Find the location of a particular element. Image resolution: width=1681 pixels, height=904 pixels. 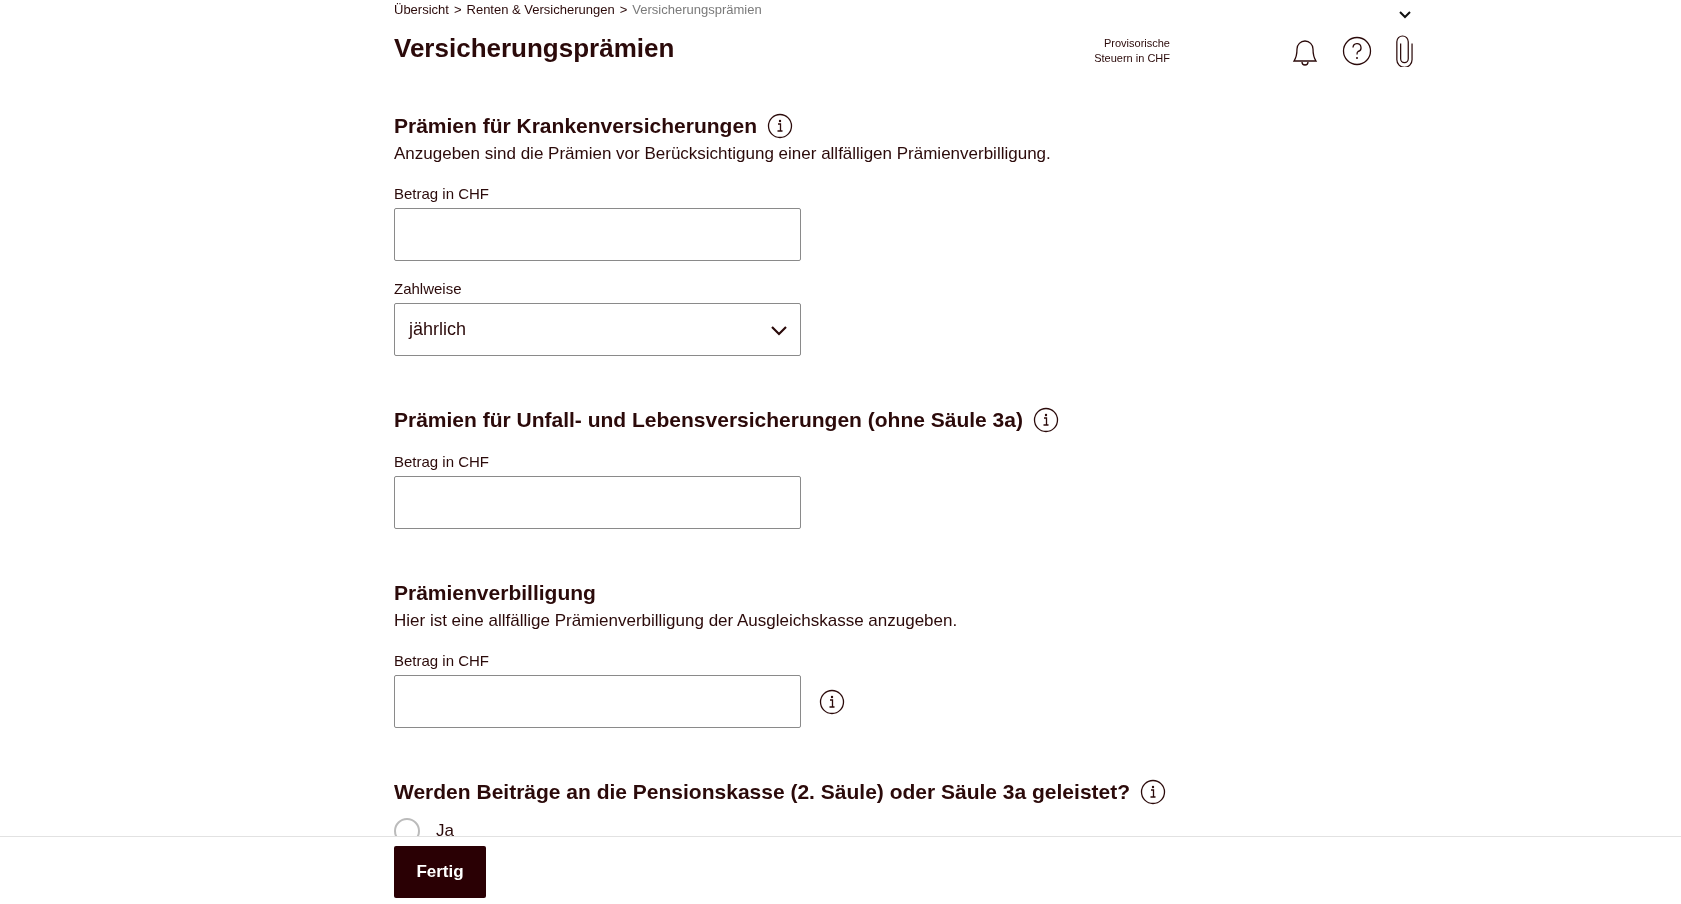

page-title: Versicherungsprämien is located at coordinates (535, 48).